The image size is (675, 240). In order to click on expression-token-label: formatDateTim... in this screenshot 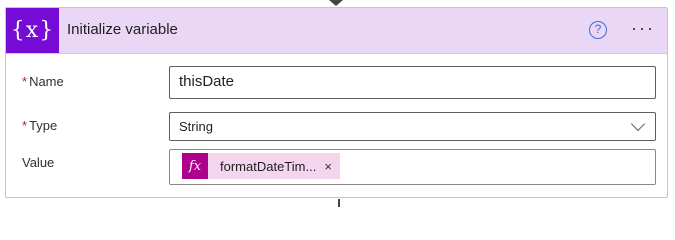, I will do `click(268, 166)`.